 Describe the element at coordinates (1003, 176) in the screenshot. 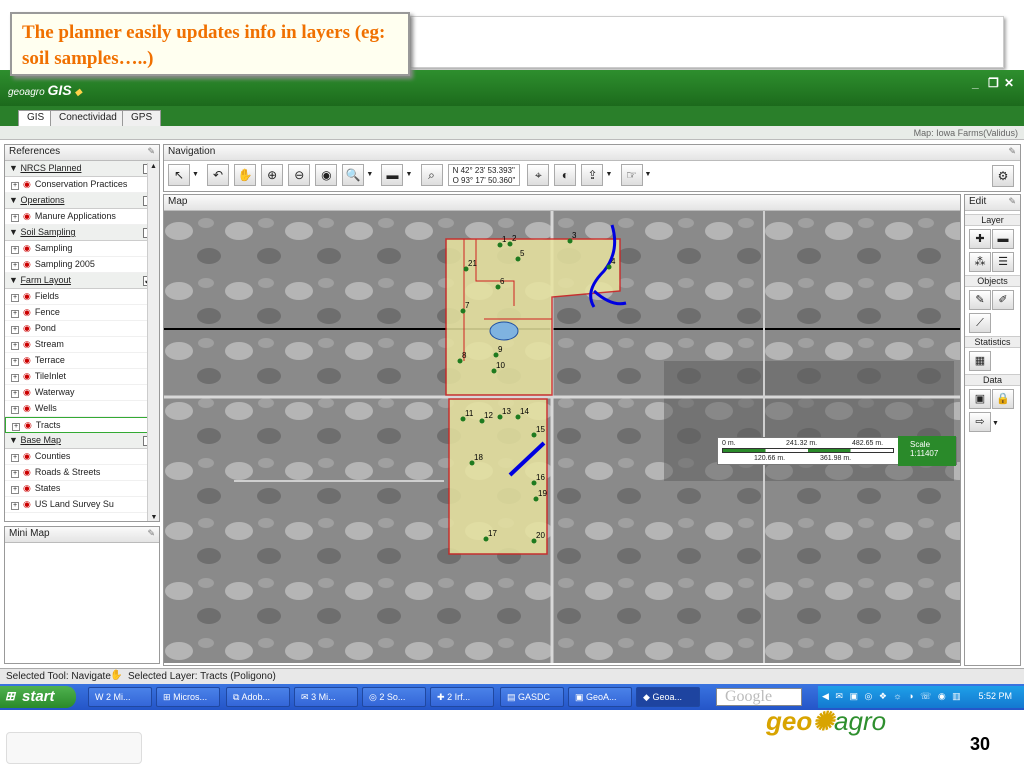

I see `settings-gear-icon: ⚙` at that location.